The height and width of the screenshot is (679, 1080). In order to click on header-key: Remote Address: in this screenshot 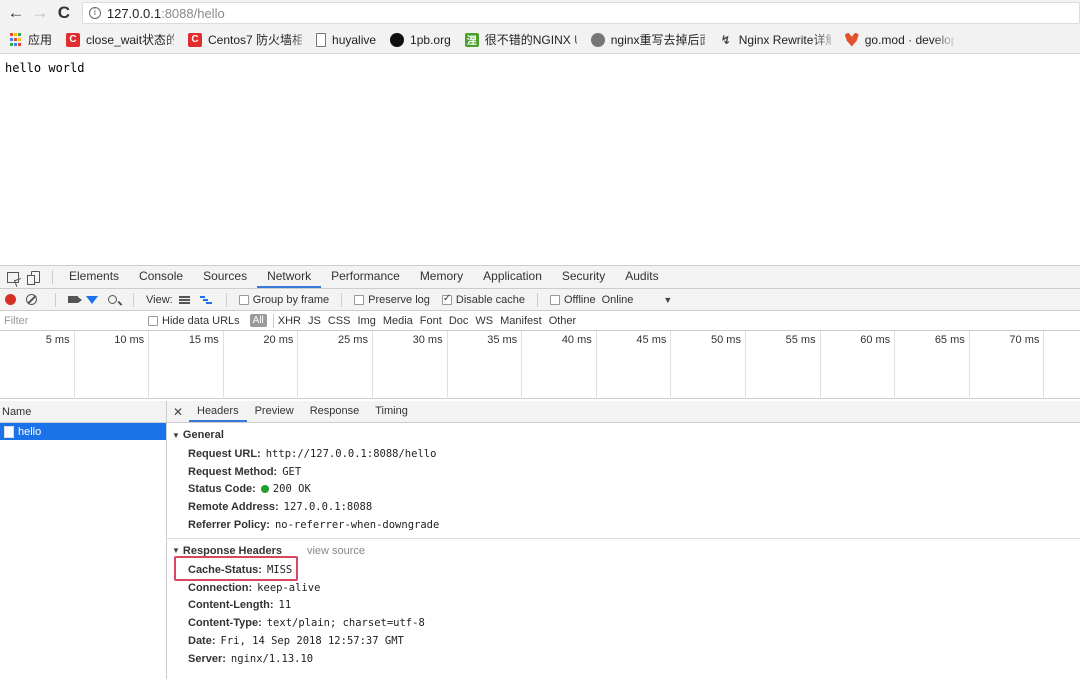, I will do `click(233, 507)`.